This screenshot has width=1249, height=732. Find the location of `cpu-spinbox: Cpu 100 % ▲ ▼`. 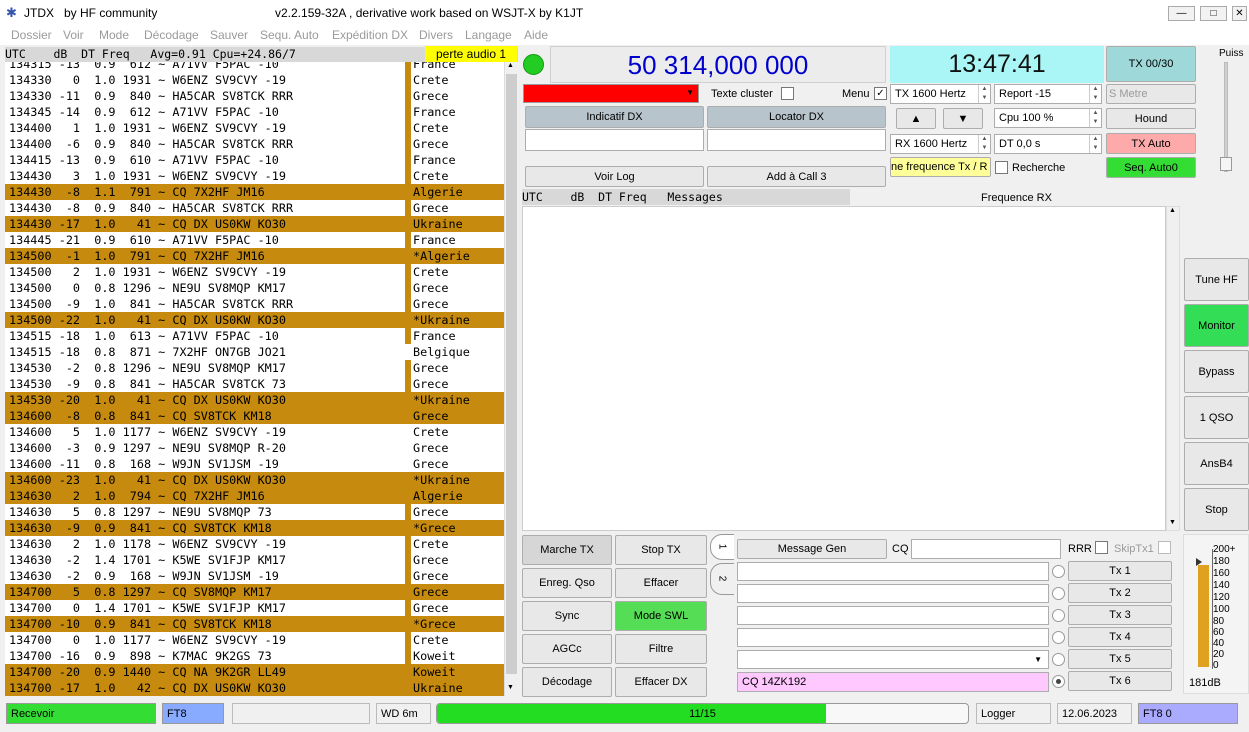

cpu-spinbox: Cpu 100 % ▲ ▼ is located at coordinates (1048, 118).